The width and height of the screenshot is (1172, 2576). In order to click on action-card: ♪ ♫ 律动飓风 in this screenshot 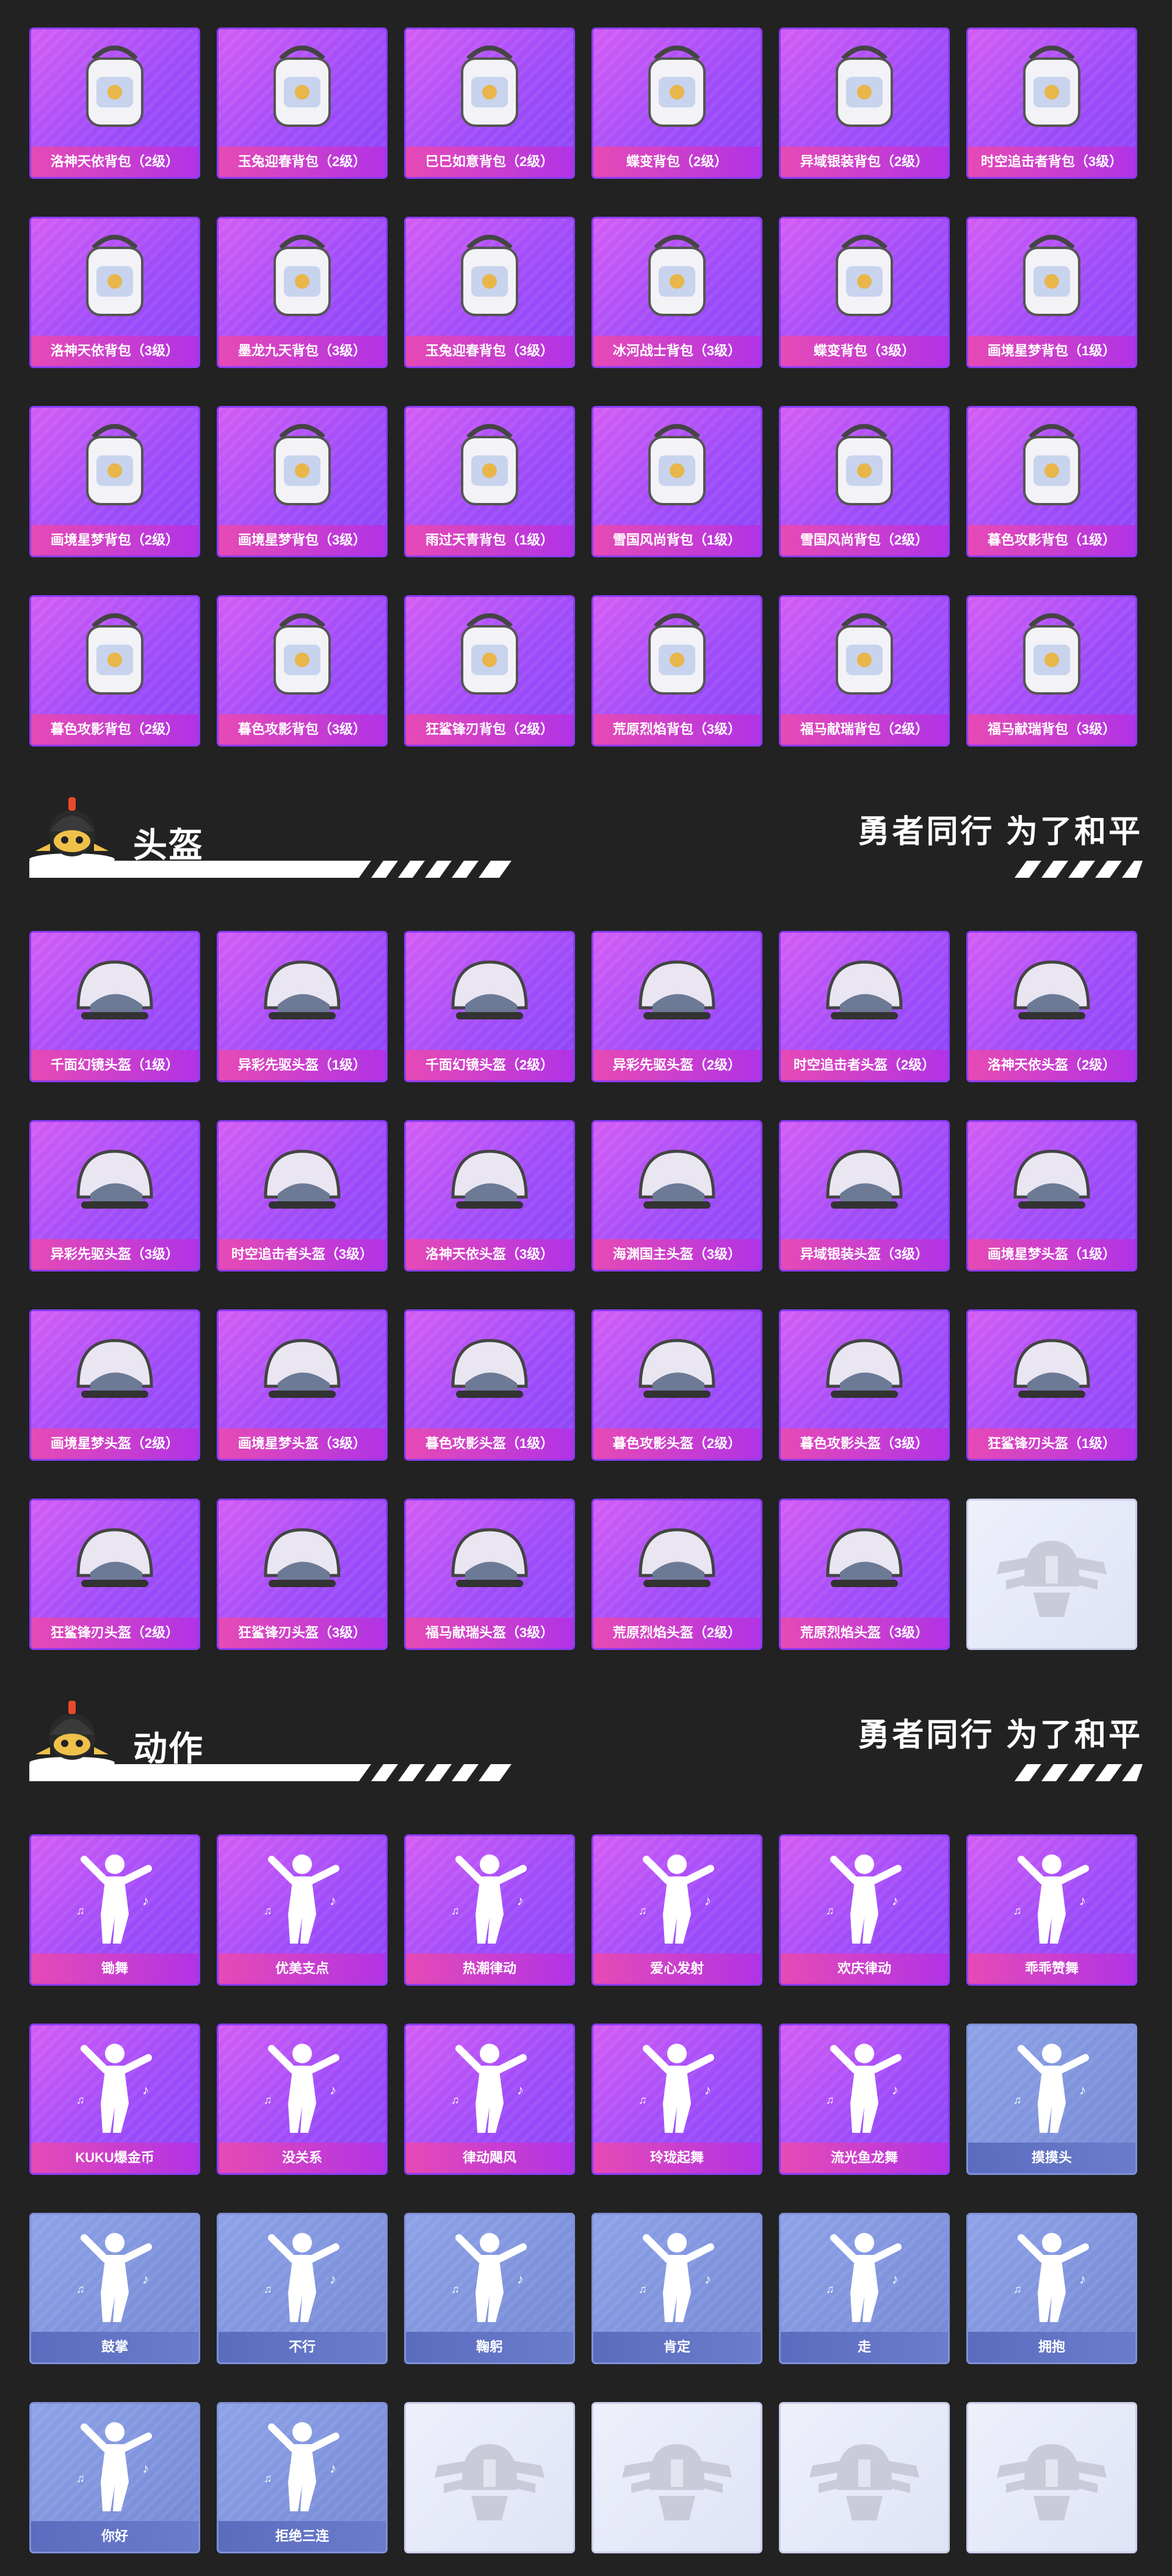, I will do `click(489, 2099)`.